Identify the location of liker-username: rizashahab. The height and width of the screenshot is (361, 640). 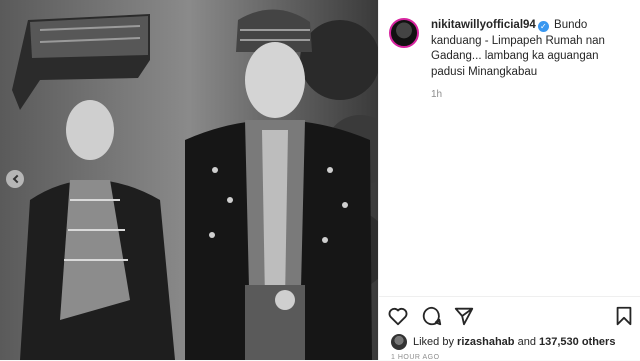
(485, 342).